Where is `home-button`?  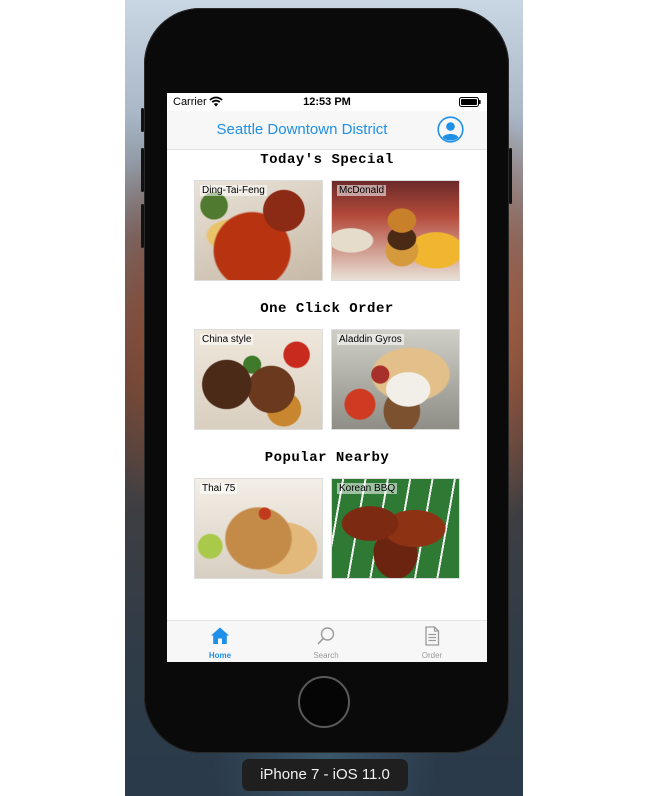 home-button is located at coordinates (324, 702).